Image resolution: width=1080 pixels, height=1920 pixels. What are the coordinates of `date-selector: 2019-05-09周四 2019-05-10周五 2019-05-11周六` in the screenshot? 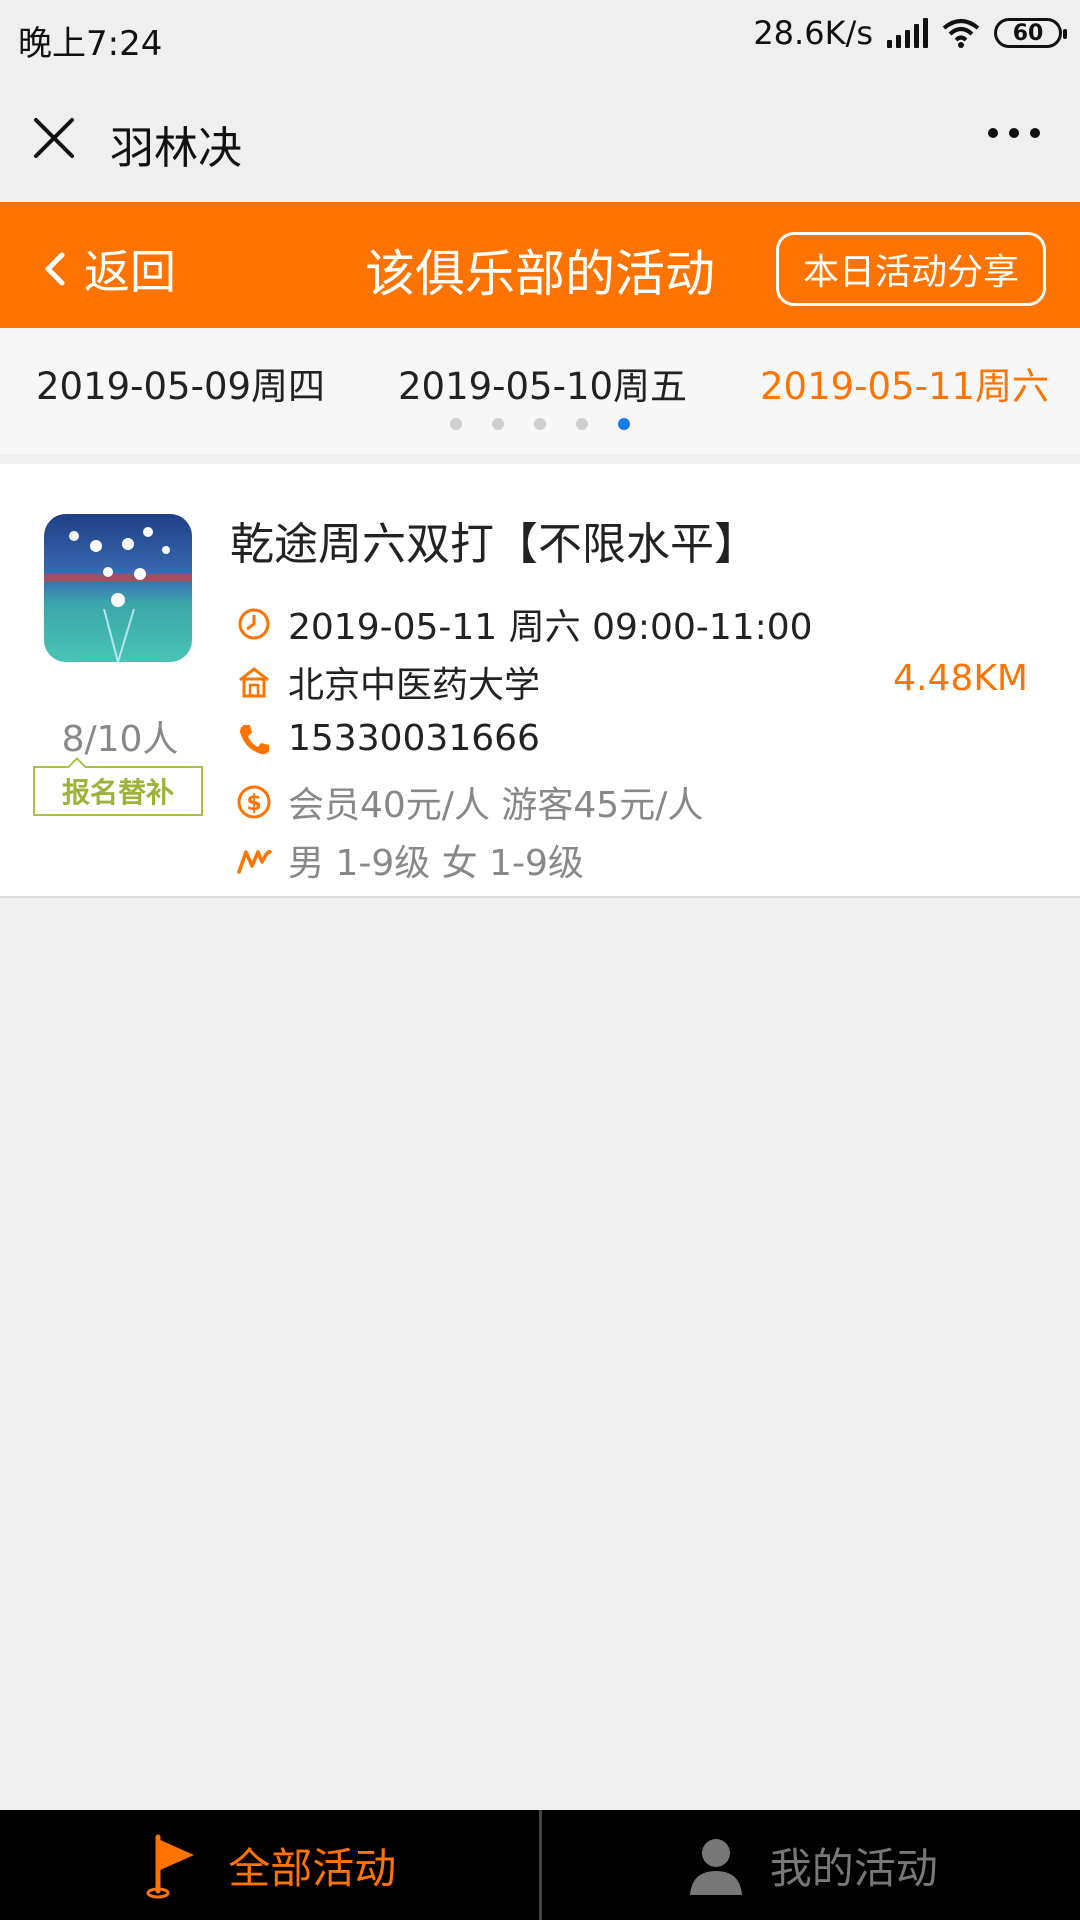 It's located at (540, 391).